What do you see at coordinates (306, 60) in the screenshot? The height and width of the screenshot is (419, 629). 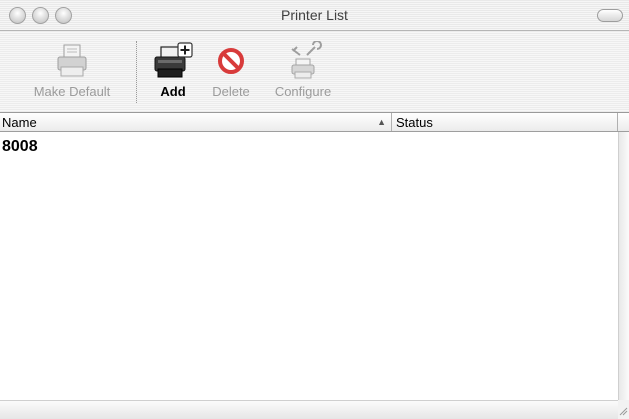 I see `configure-tools-icon` at bounding box center [306, 60].